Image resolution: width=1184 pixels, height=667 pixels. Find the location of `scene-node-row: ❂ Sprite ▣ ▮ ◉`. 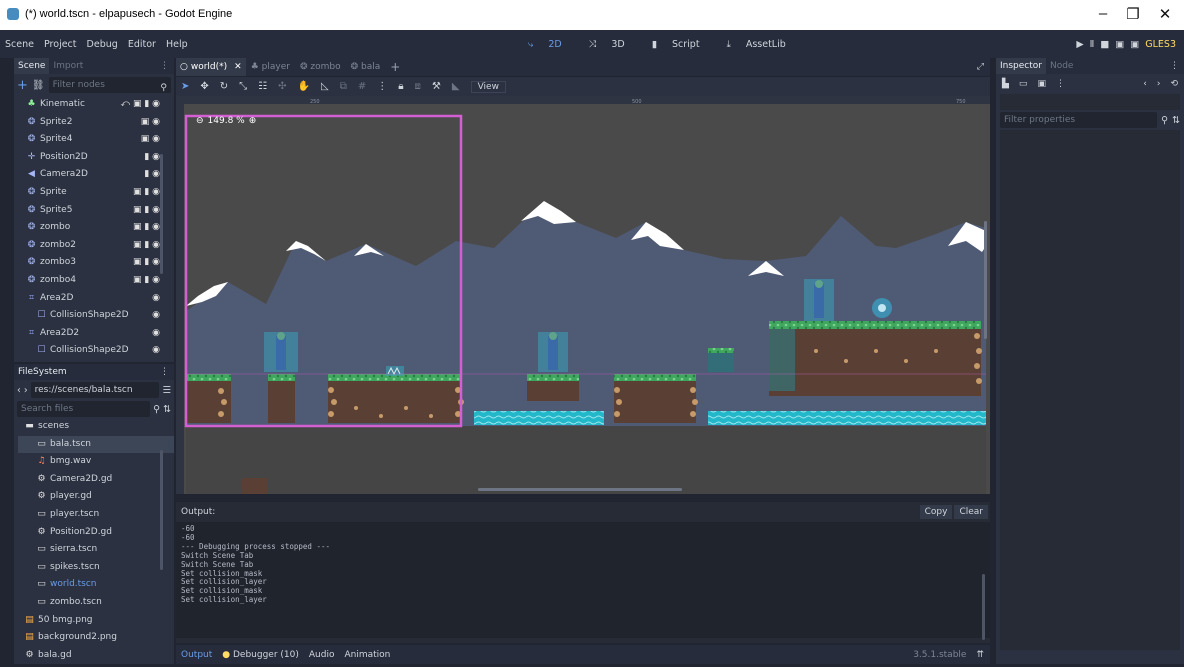

scene-node-row: ❂ Sprite ▣ ▮ ◉ is located at coordinates (97, 193).